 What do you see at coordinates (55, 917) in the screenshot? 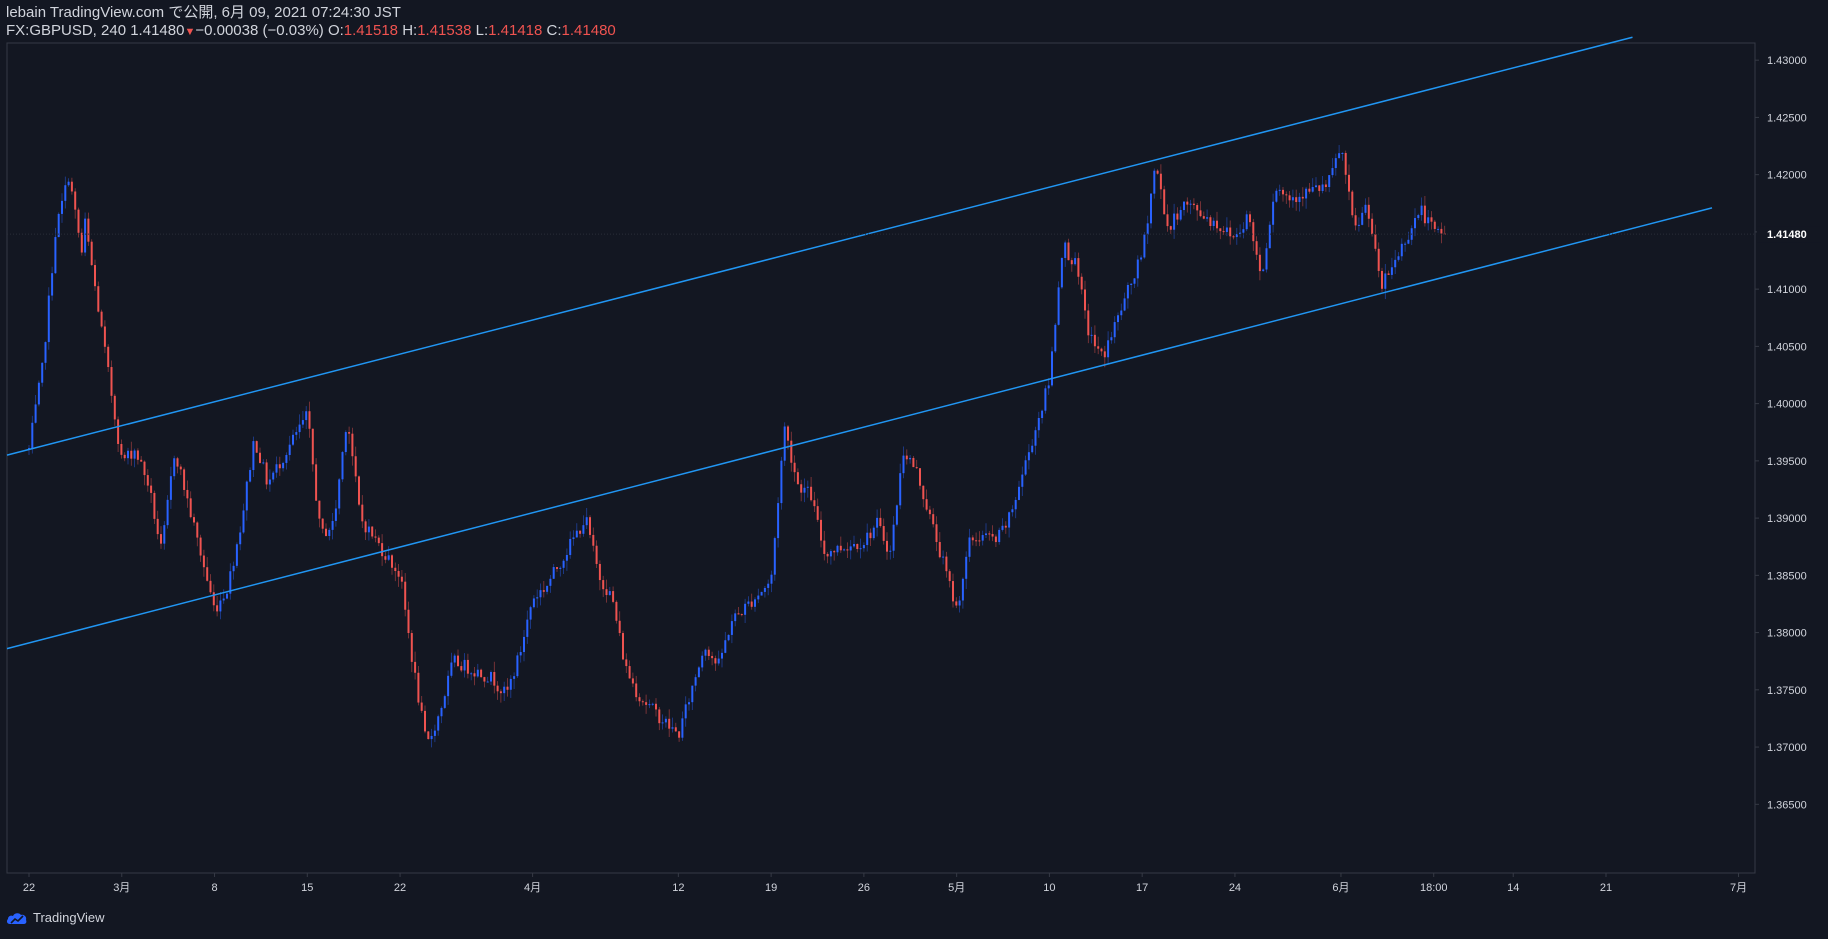
I see `tradingview-logo: TradingView` at bounding box center [55, 917].